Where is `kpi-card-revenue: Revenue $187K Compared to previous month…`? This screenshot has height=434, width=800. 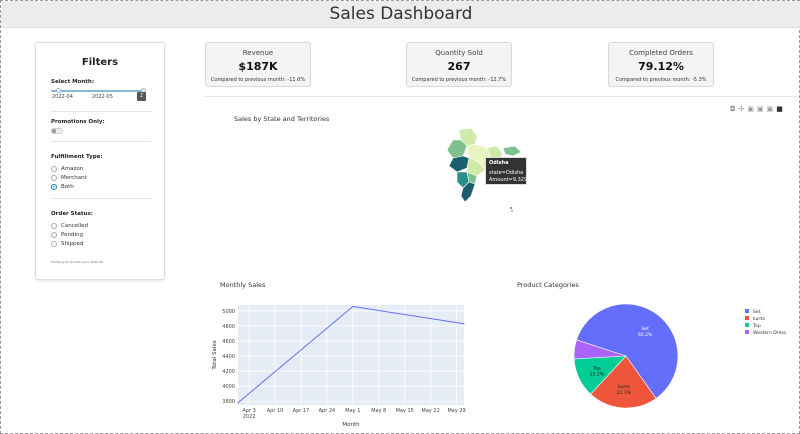 kpi-card-revenue: Revenue $187K Compared to previous month… is located at coordinates (258, 64).